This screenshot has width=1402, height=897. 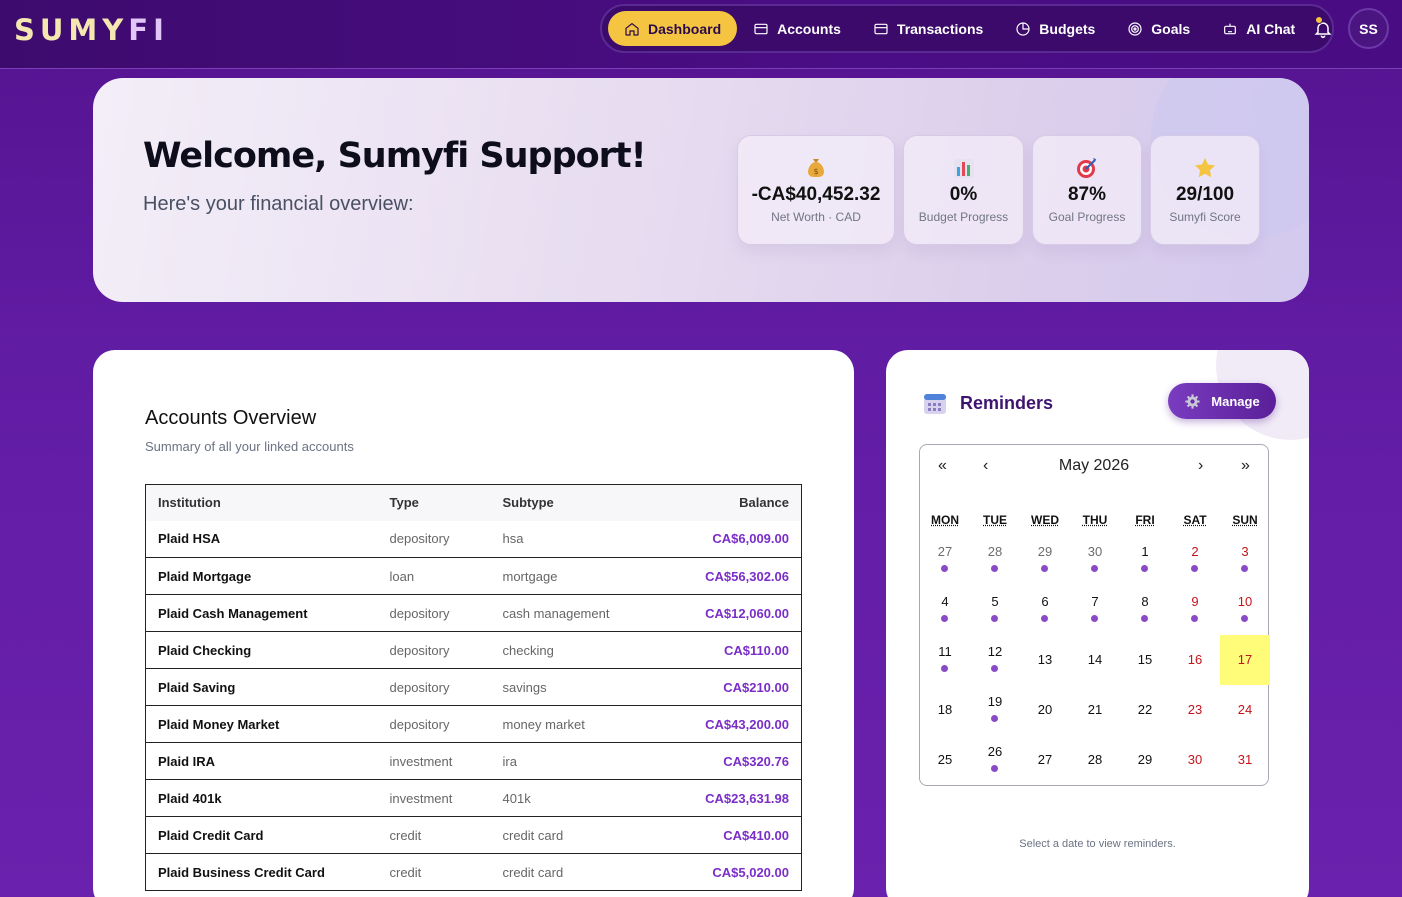 I want to click on calendar-day: 19, so click(x=995, y=710).